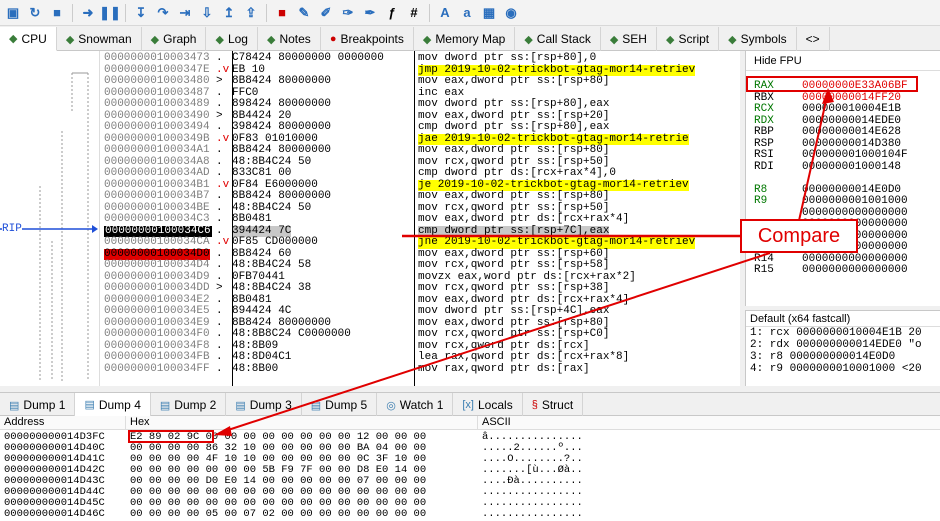  What do you see at coordinates (289, 39) in the screenshot?
I see `tab-notes: ◆ Notes` at bounding box center [289, 39].